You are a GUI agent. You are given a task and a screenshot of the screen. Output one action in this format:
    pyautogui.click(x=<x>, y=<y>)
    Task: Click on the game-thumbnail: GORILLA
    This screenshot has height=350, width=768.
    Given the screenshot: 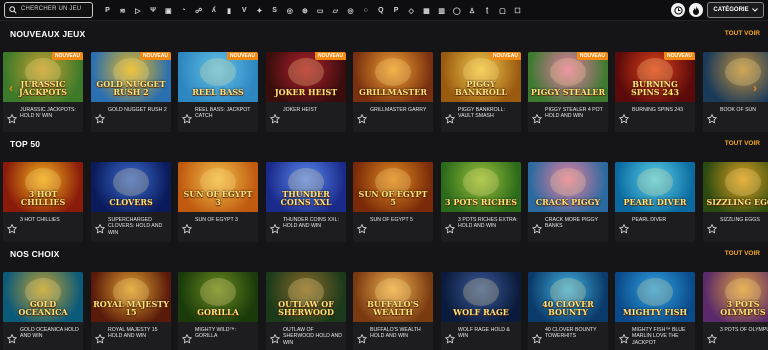 What is the action you would take?
    pyautogui.click(x=218, y=297)
    